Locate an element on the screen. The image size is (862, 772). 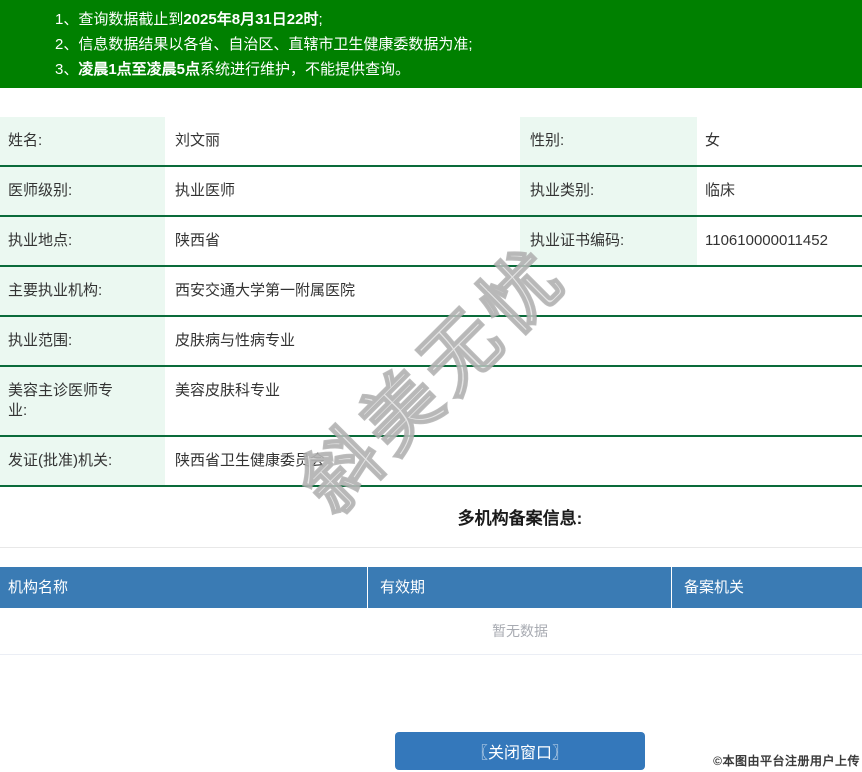
filing-table: 机构名称 有效期 备案机关 暂无数据 is located at coordinates (431, 611).